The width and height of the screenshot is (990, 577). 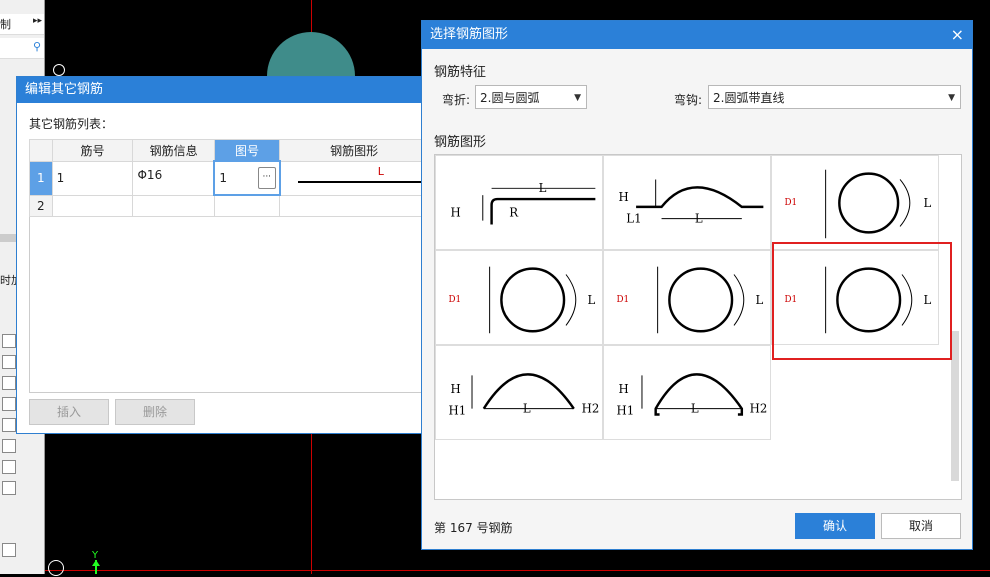 I want to click on bend-label: 弯折:, so click(x=456, y=100).